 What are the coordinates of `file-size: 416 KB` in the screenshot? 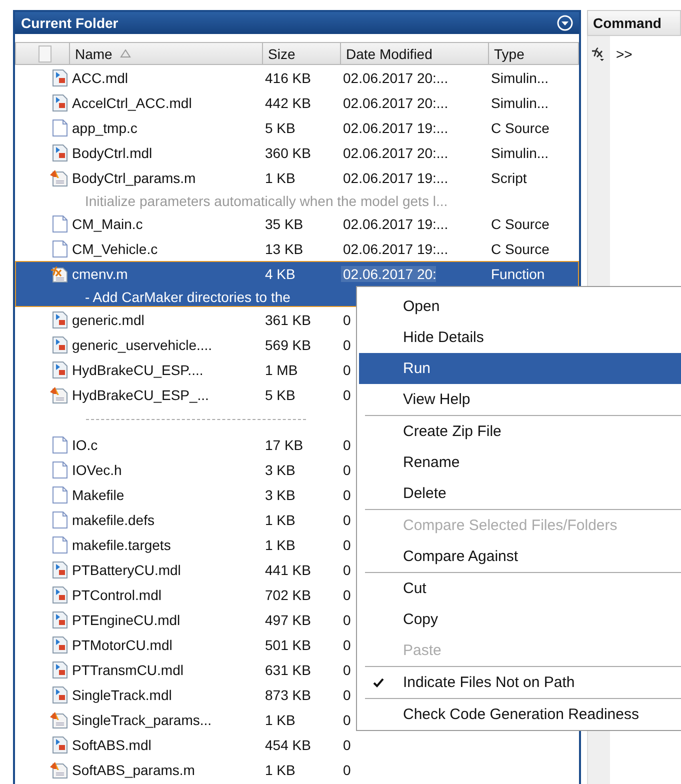 It's located at (287, 78).